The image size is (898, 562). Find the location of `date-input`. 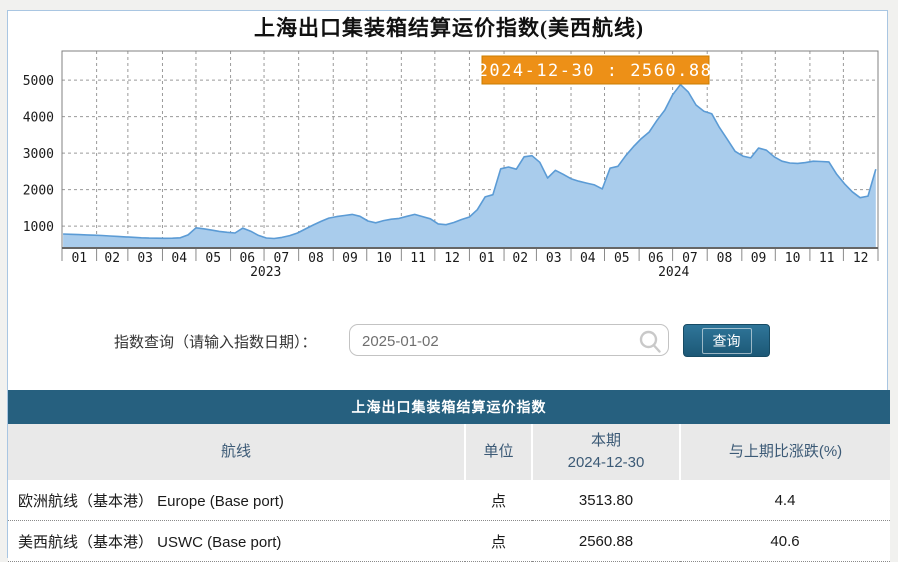

date-input is located at coordinates (497, 341).